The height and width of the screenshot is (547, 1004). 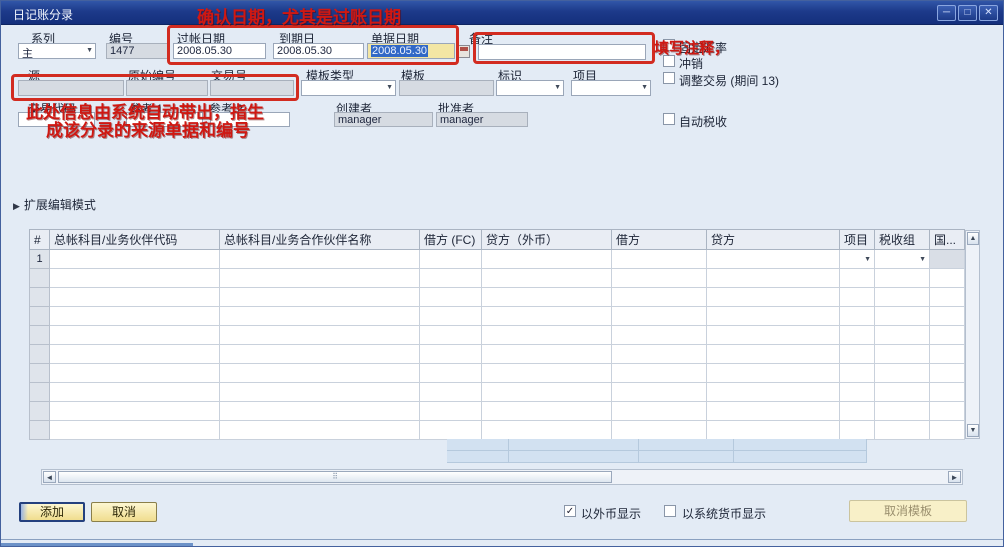 What do you see at coordinates (773, 278) in the screenshot?
I see `cell-r2-c6` at bounding box center [773, 278].